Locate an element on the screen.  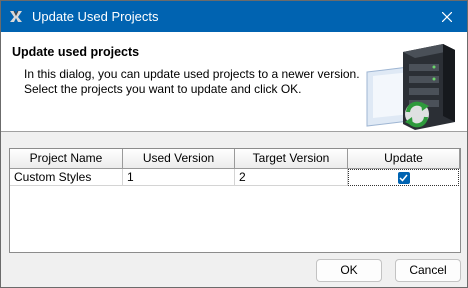
cancel-button: Cancel is located at coordinates (428, 270).